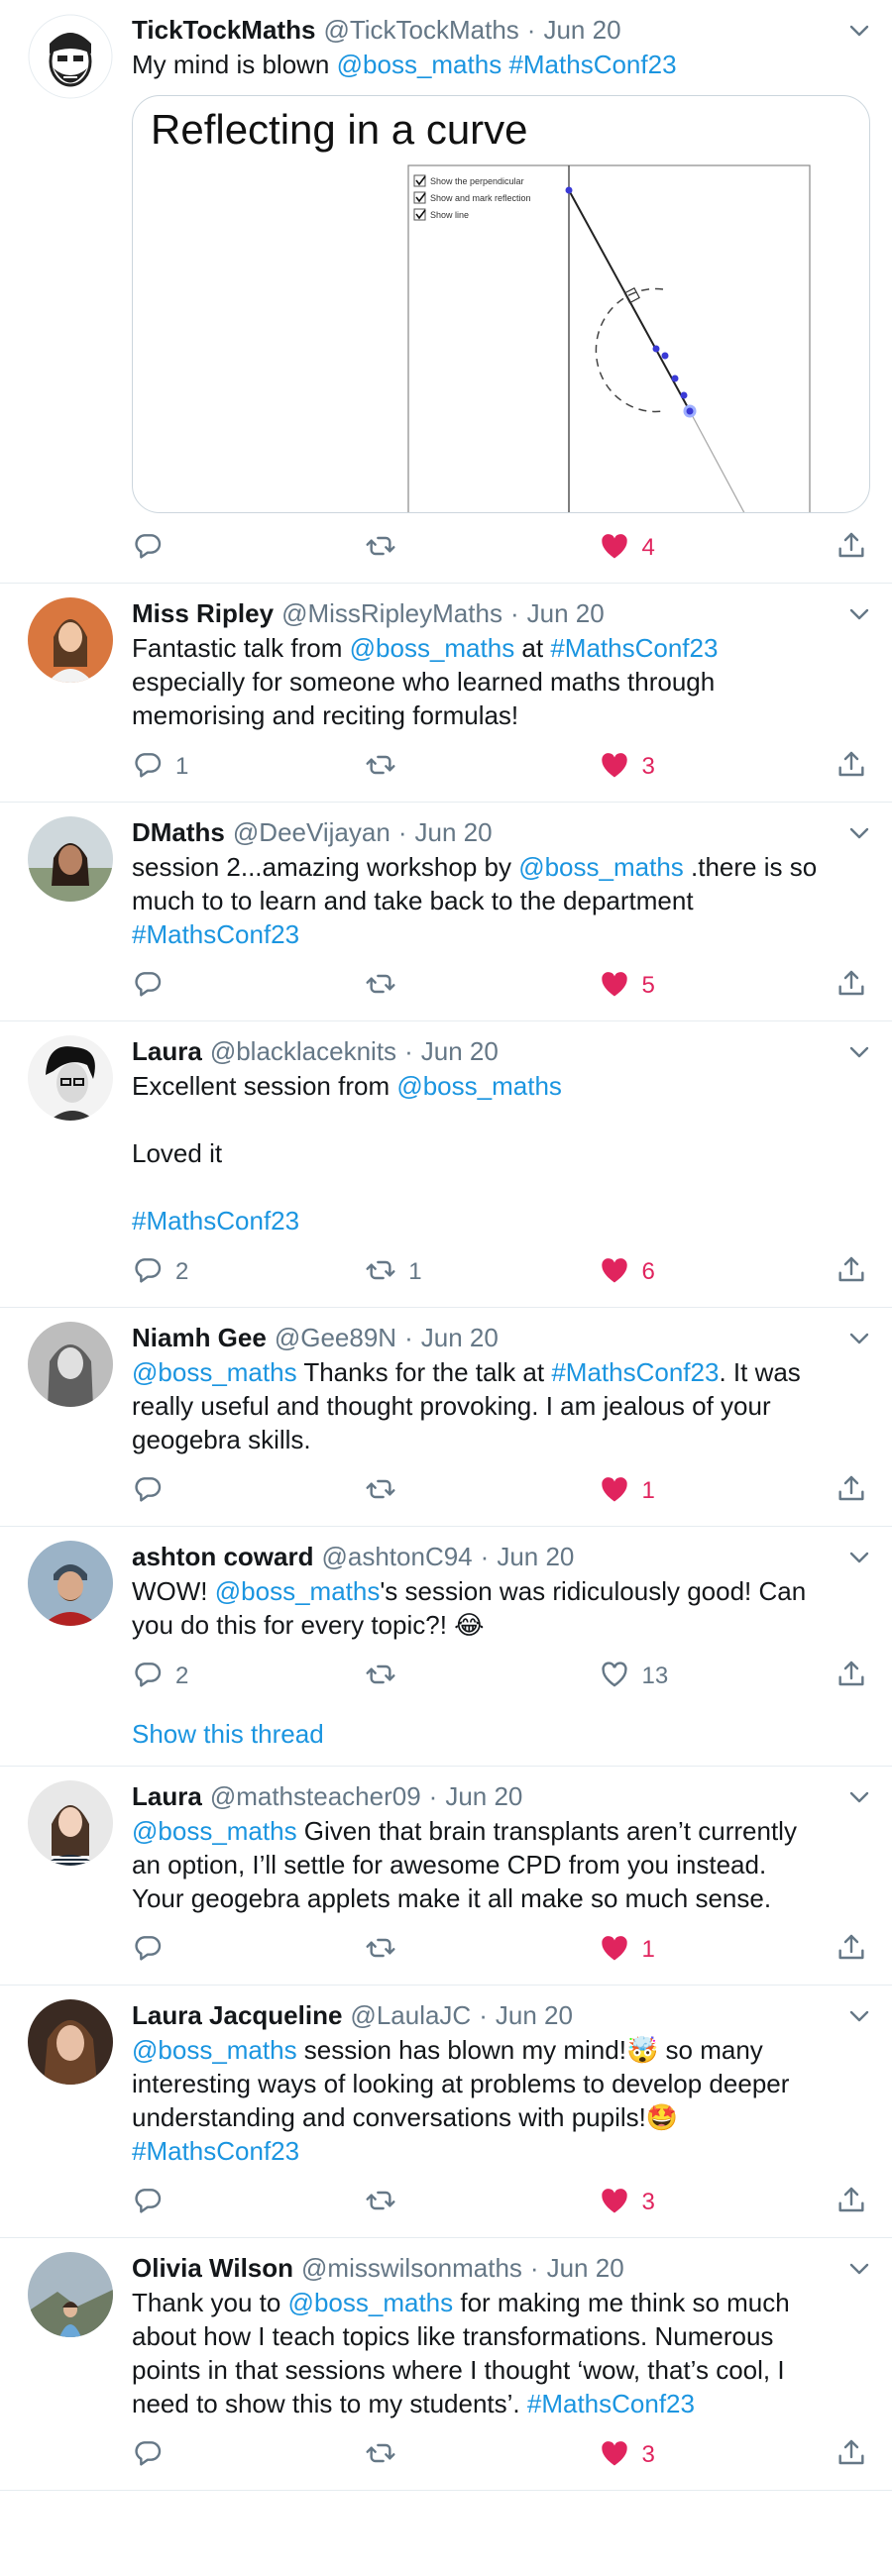 This screenshot has height=2576, width=892. Describe the element at coordinates (477, 181) in the screenshot. I see `checkbox-label: Show the perpendicular` at that location.